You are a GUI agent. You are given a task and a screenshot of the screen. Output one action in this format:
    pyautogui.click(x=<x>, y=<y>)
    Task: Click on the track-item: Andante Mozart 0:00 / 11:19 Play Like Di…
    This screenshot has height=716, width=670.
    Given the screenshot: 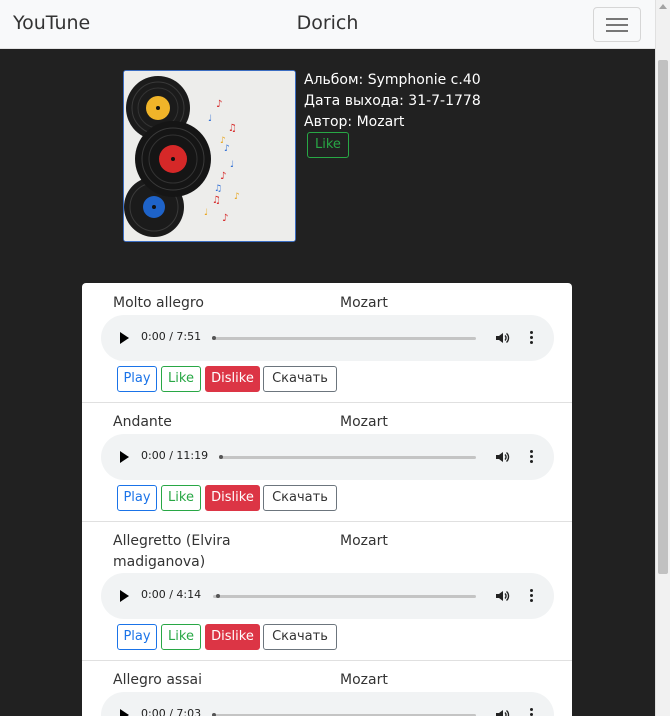 What is the action you would take?
    pyautogui.click(x=327, y=462)
    